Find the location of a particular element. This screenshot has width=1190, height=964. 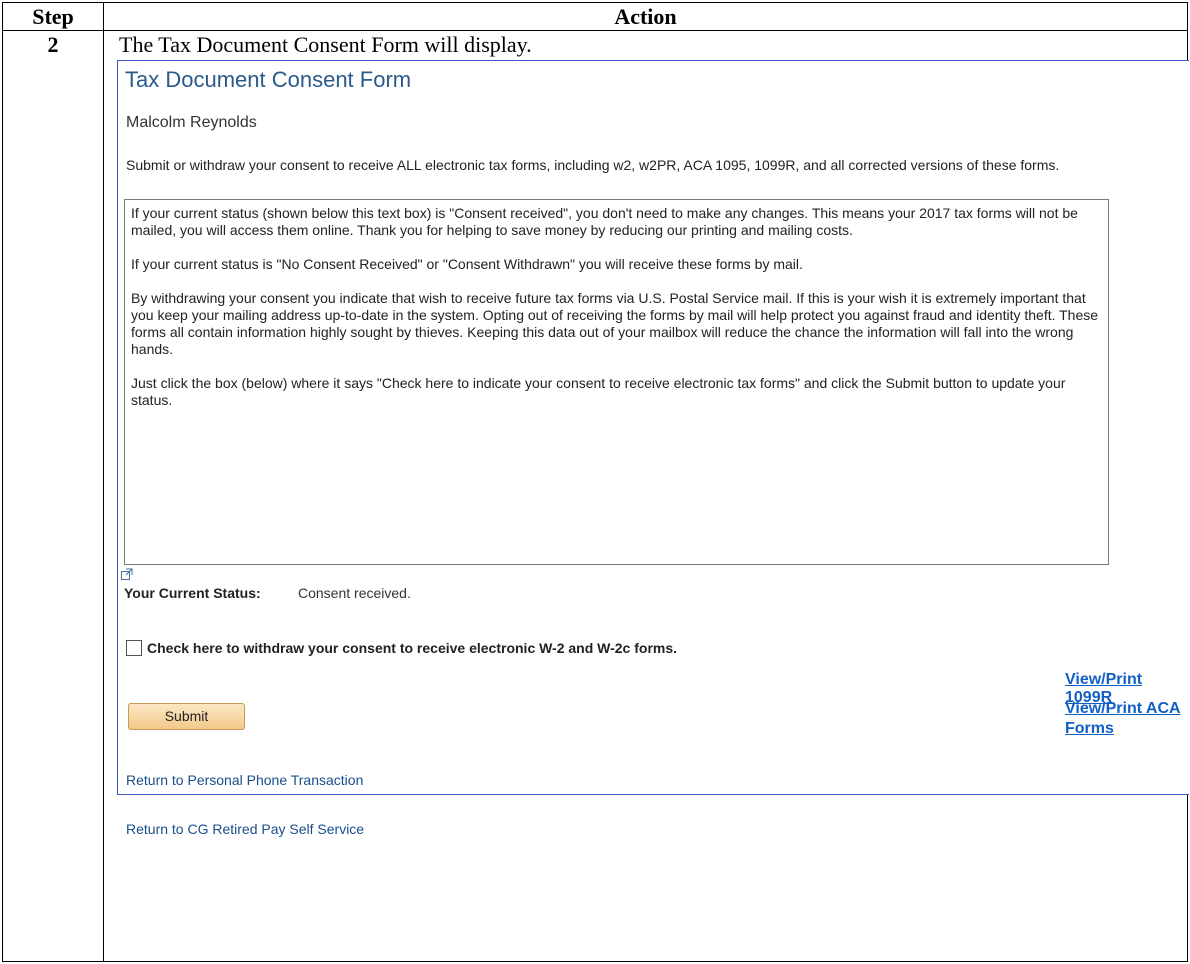

step-number: 2 is located at coordinates (53, 44).